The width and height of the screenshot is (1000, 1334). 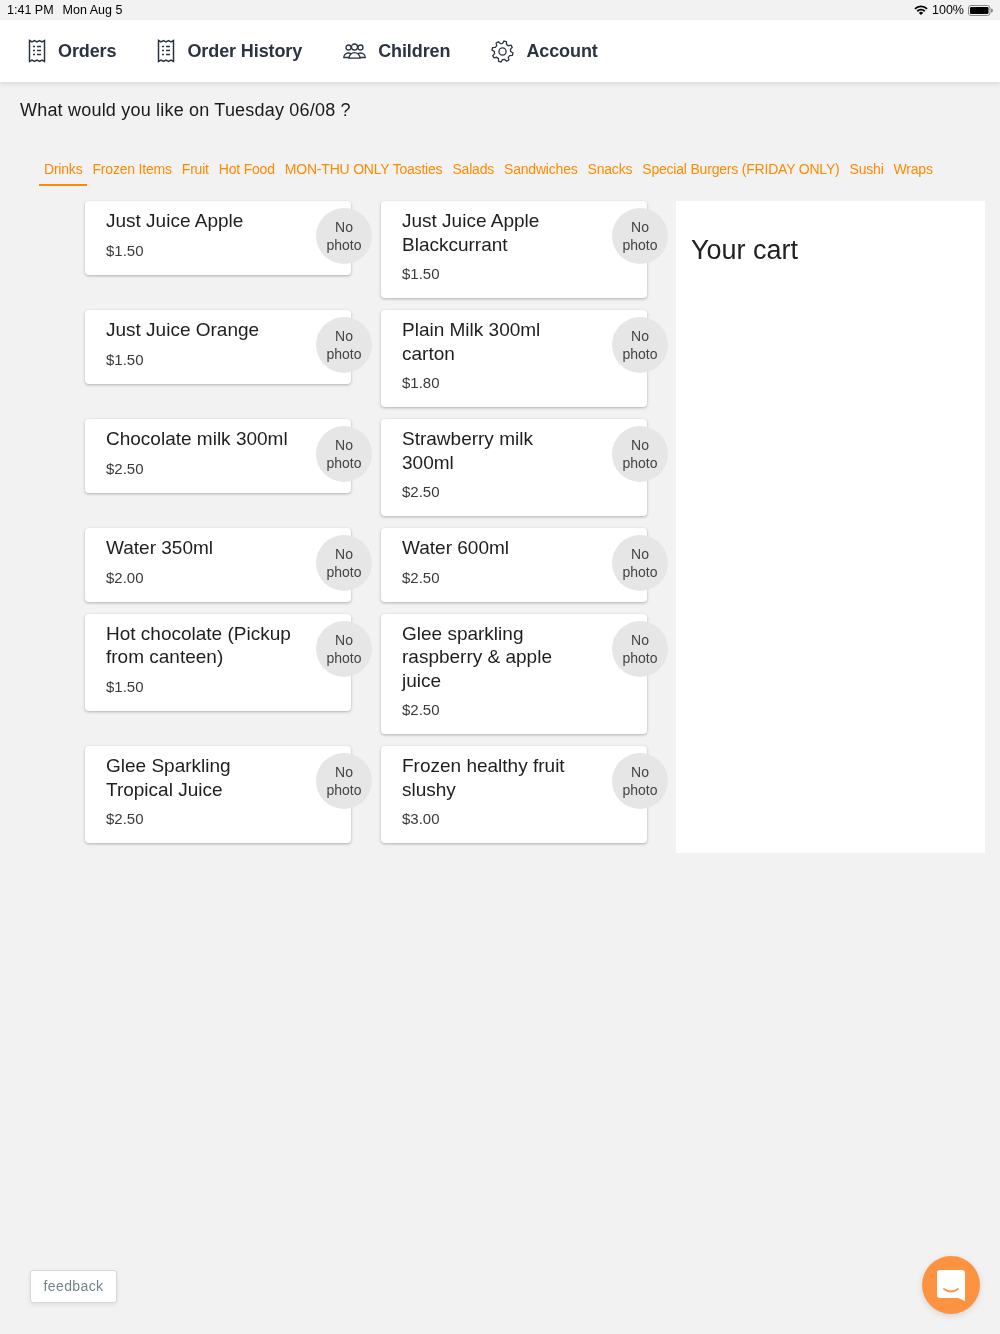 I want to click on cart-title: Your cart, so click(x=745, y=250).